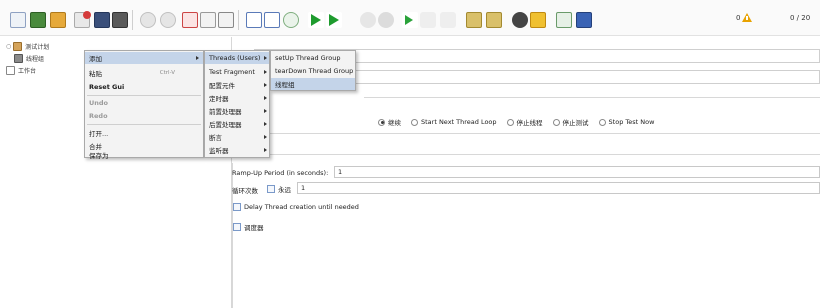  What do you see at coordinates (564, 20) in the screenshot?
I see `function-helper-icon` at bounding box center [564, 20].